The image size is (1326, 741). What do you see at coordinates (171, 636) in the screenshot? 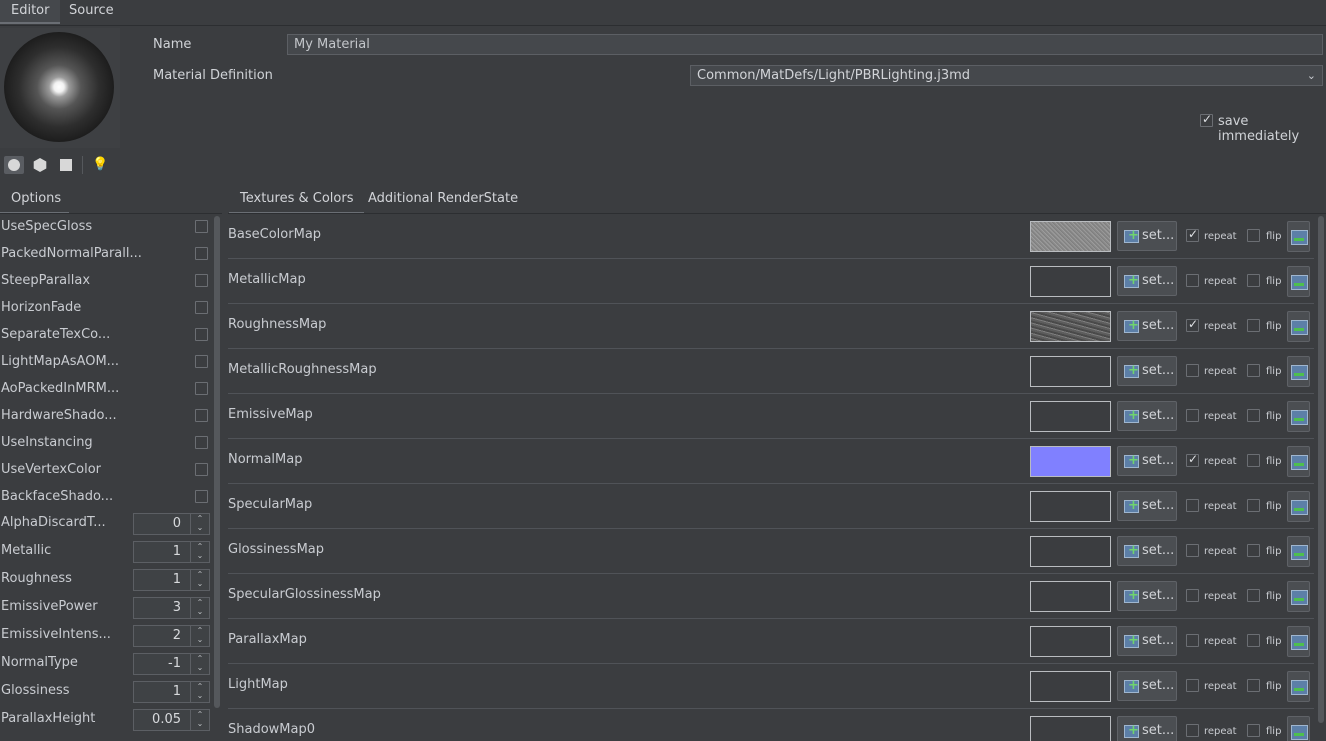
I see `option-spinner: 2 ⌃ ⌄` at bounding box center [171, 636].